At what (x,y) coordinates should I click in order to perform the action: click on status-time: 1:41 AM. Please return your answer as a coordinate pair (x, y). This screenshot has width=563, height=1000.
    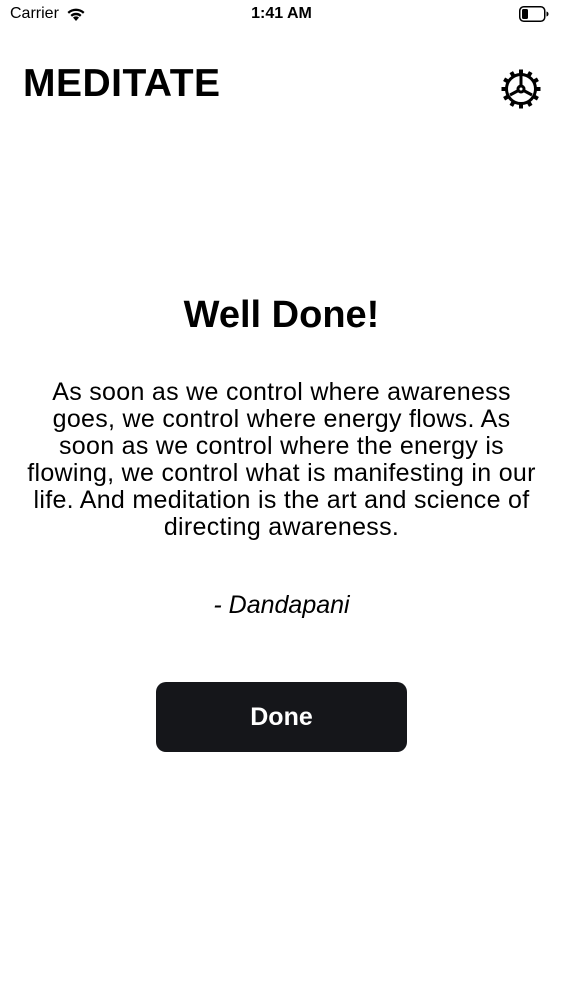
    Looking at the image, I should click on (281, 13).